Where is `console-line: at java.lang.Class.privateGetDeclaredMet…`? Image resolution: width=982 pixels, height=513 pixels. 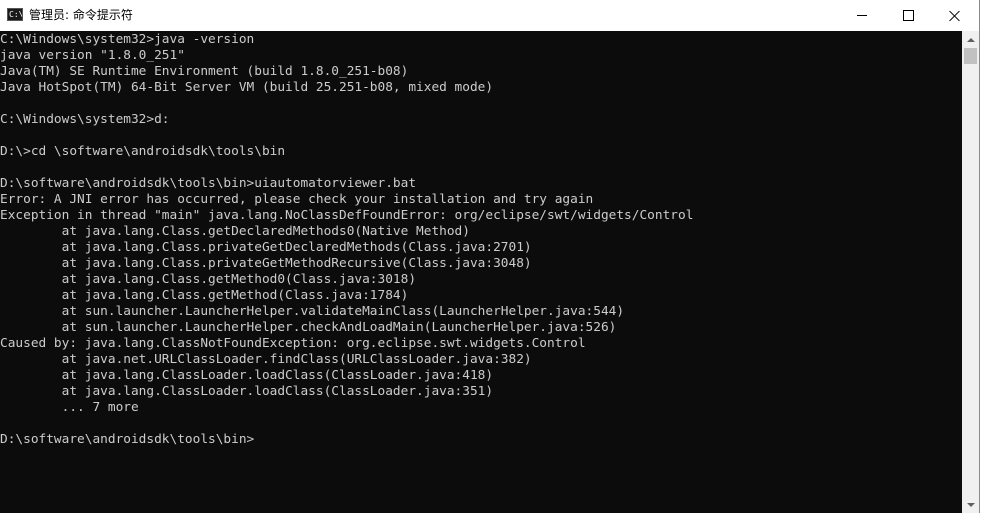 console-line: at java.lang.Class.privateGetDeclaredMet… is located at coordinates (266, 247).